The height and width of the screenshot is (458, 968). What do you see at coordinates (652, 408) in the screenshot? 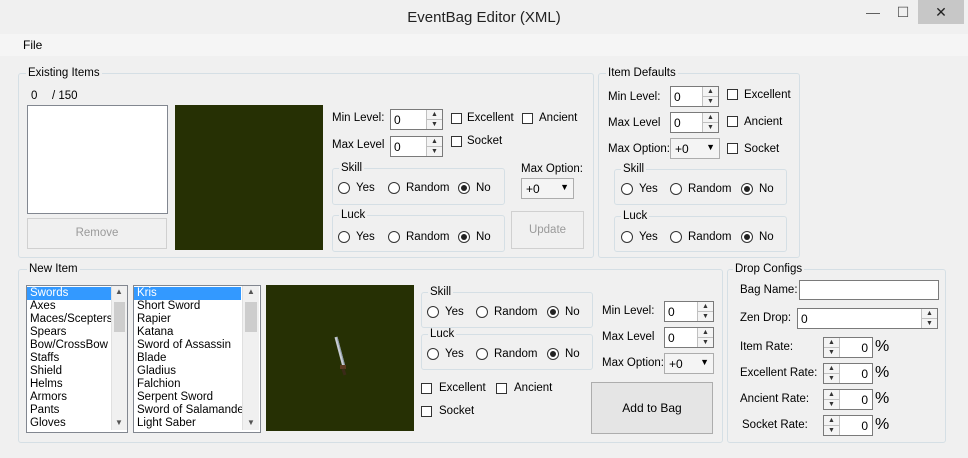
I see `add-to-bag-button: Add to Bag` at bounding box center [652, 408].